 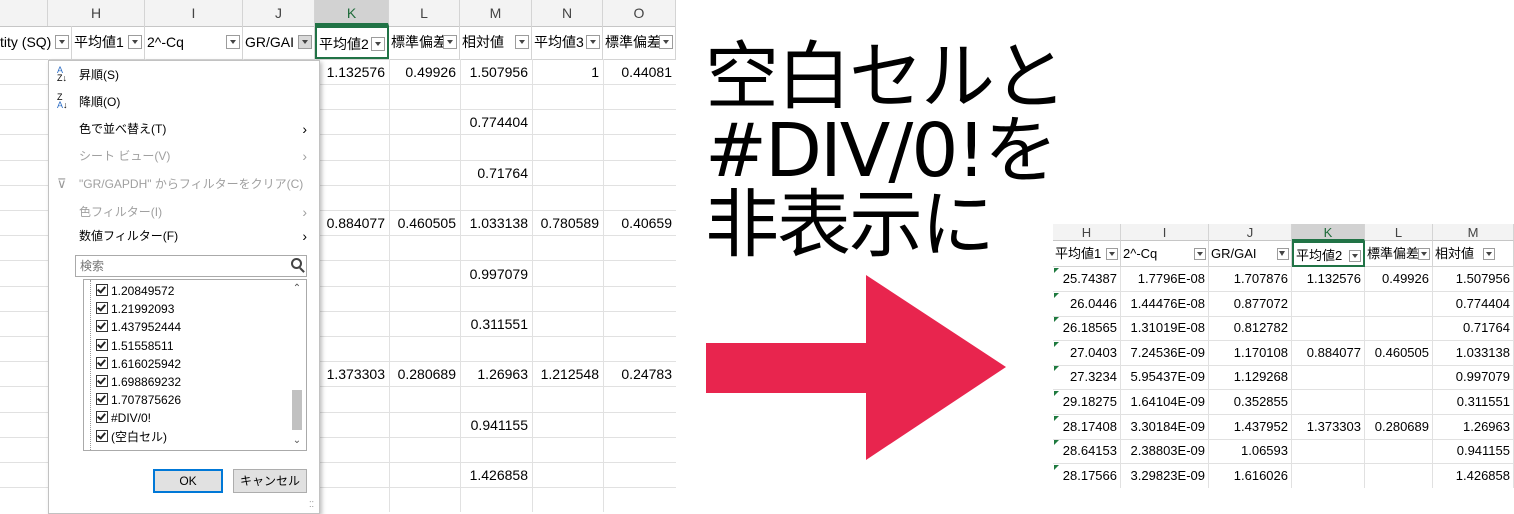 What do you see at coordinates (1165, 402) in the screenshot?
I see `table-cell: 1.64104E-09` at bounding box center [1165, 402].